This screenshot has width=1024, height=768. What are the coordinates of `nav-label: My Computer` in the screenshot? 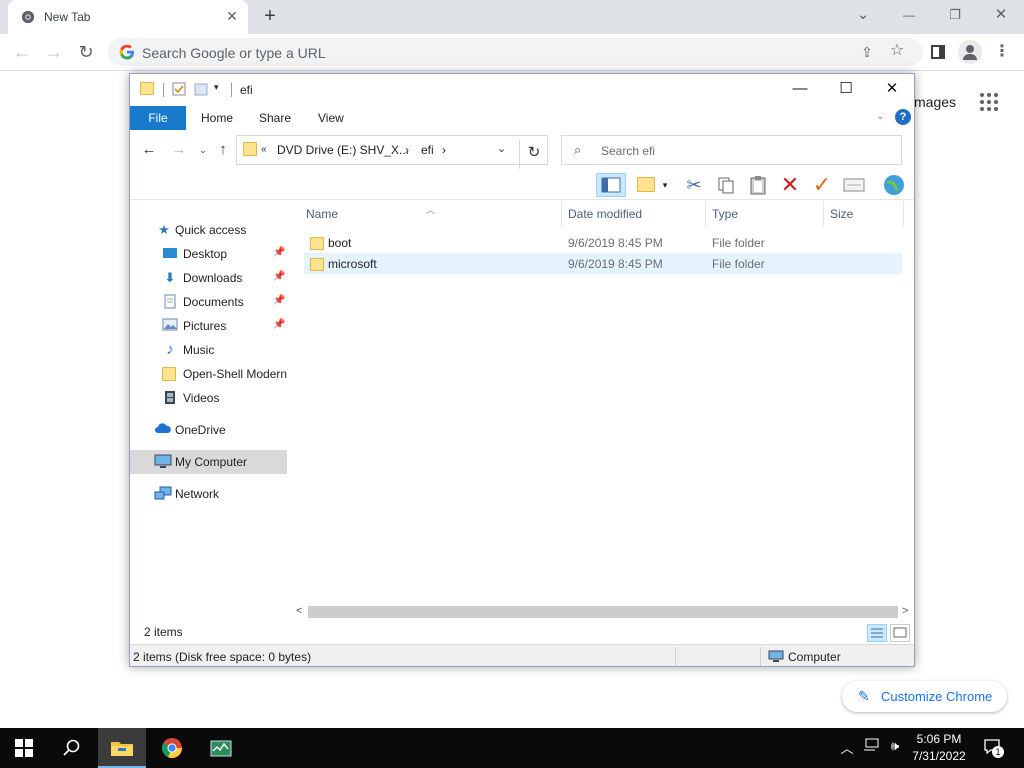 It's located at (211, 462).